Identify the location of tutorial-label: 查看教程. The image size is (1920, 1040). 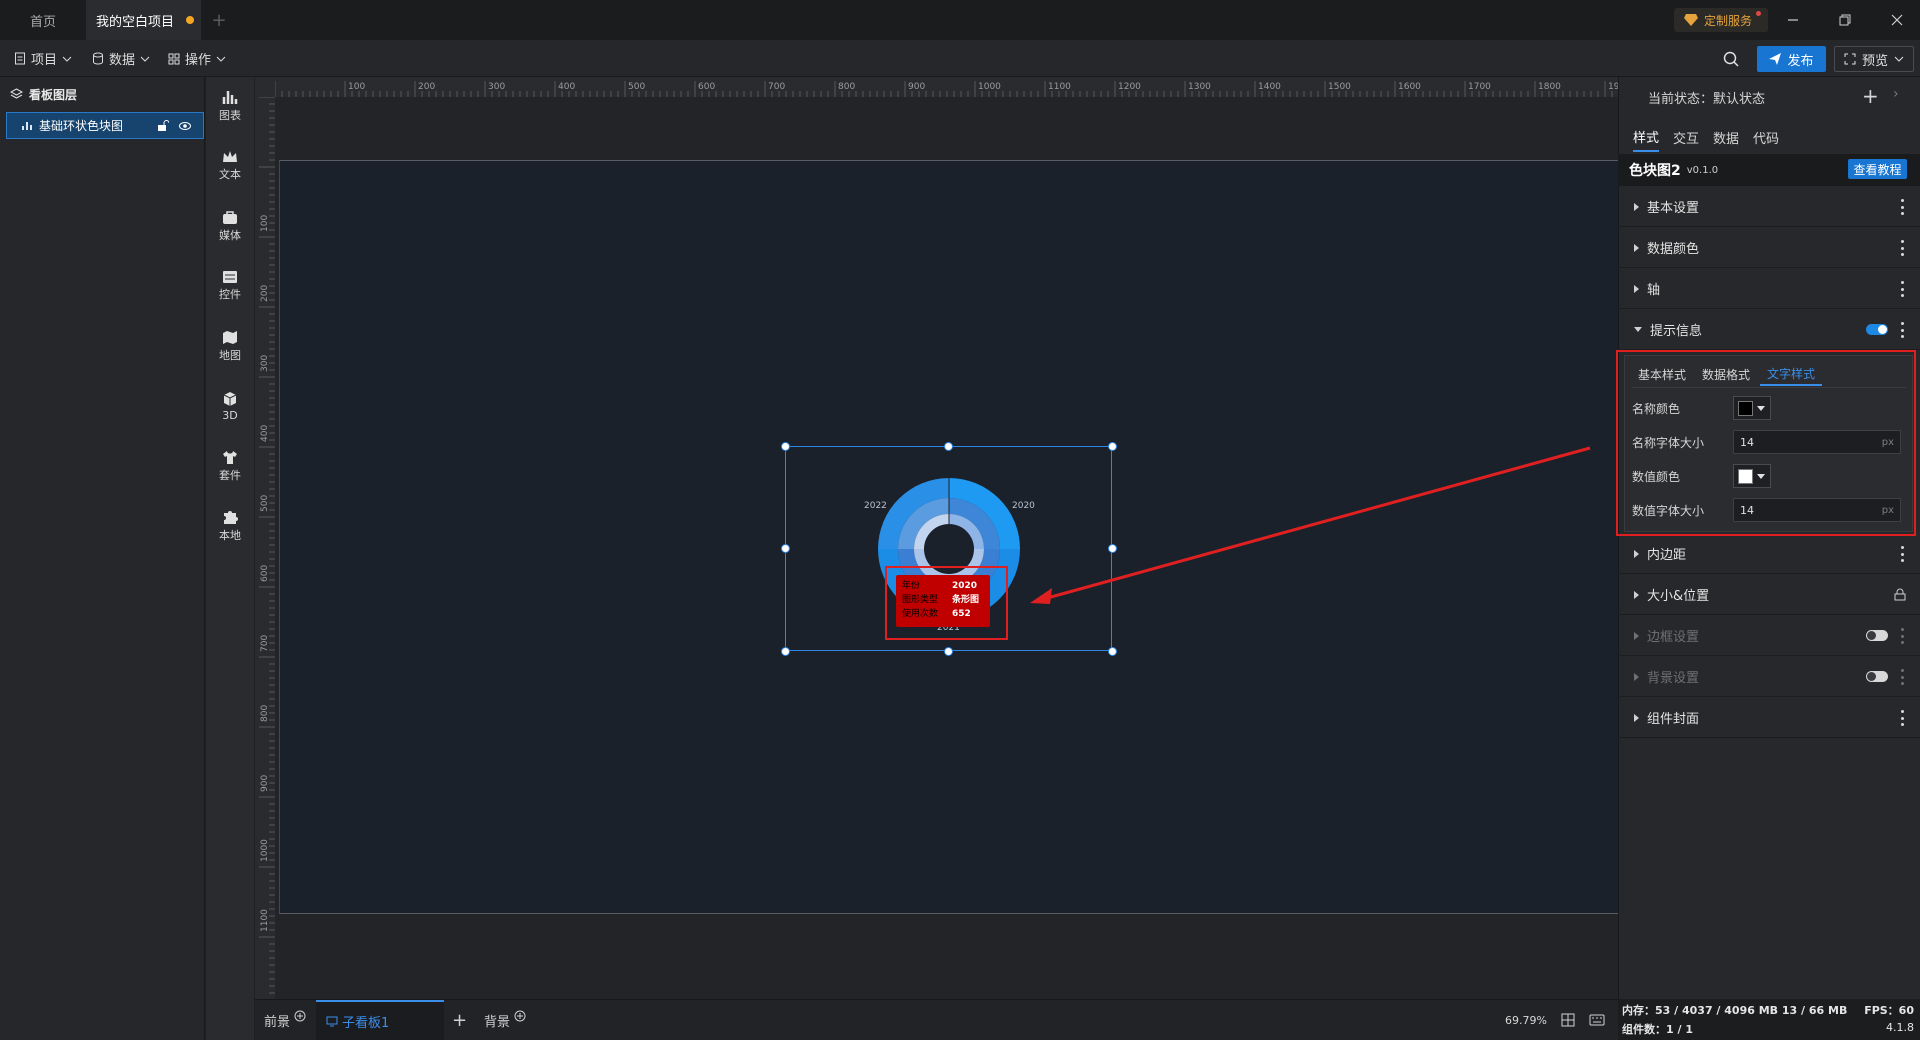
(1877, 169).